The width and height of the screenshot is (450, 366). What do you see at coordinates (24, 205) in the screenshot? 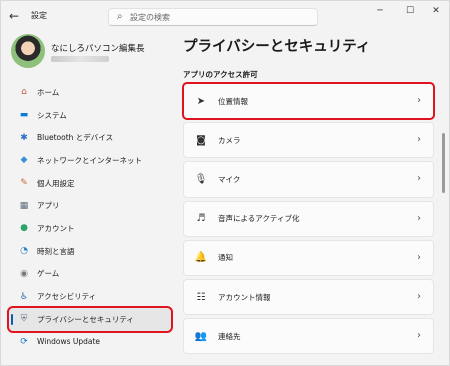
I see `apps-icon: ▦` at bounding box center [24, 205].